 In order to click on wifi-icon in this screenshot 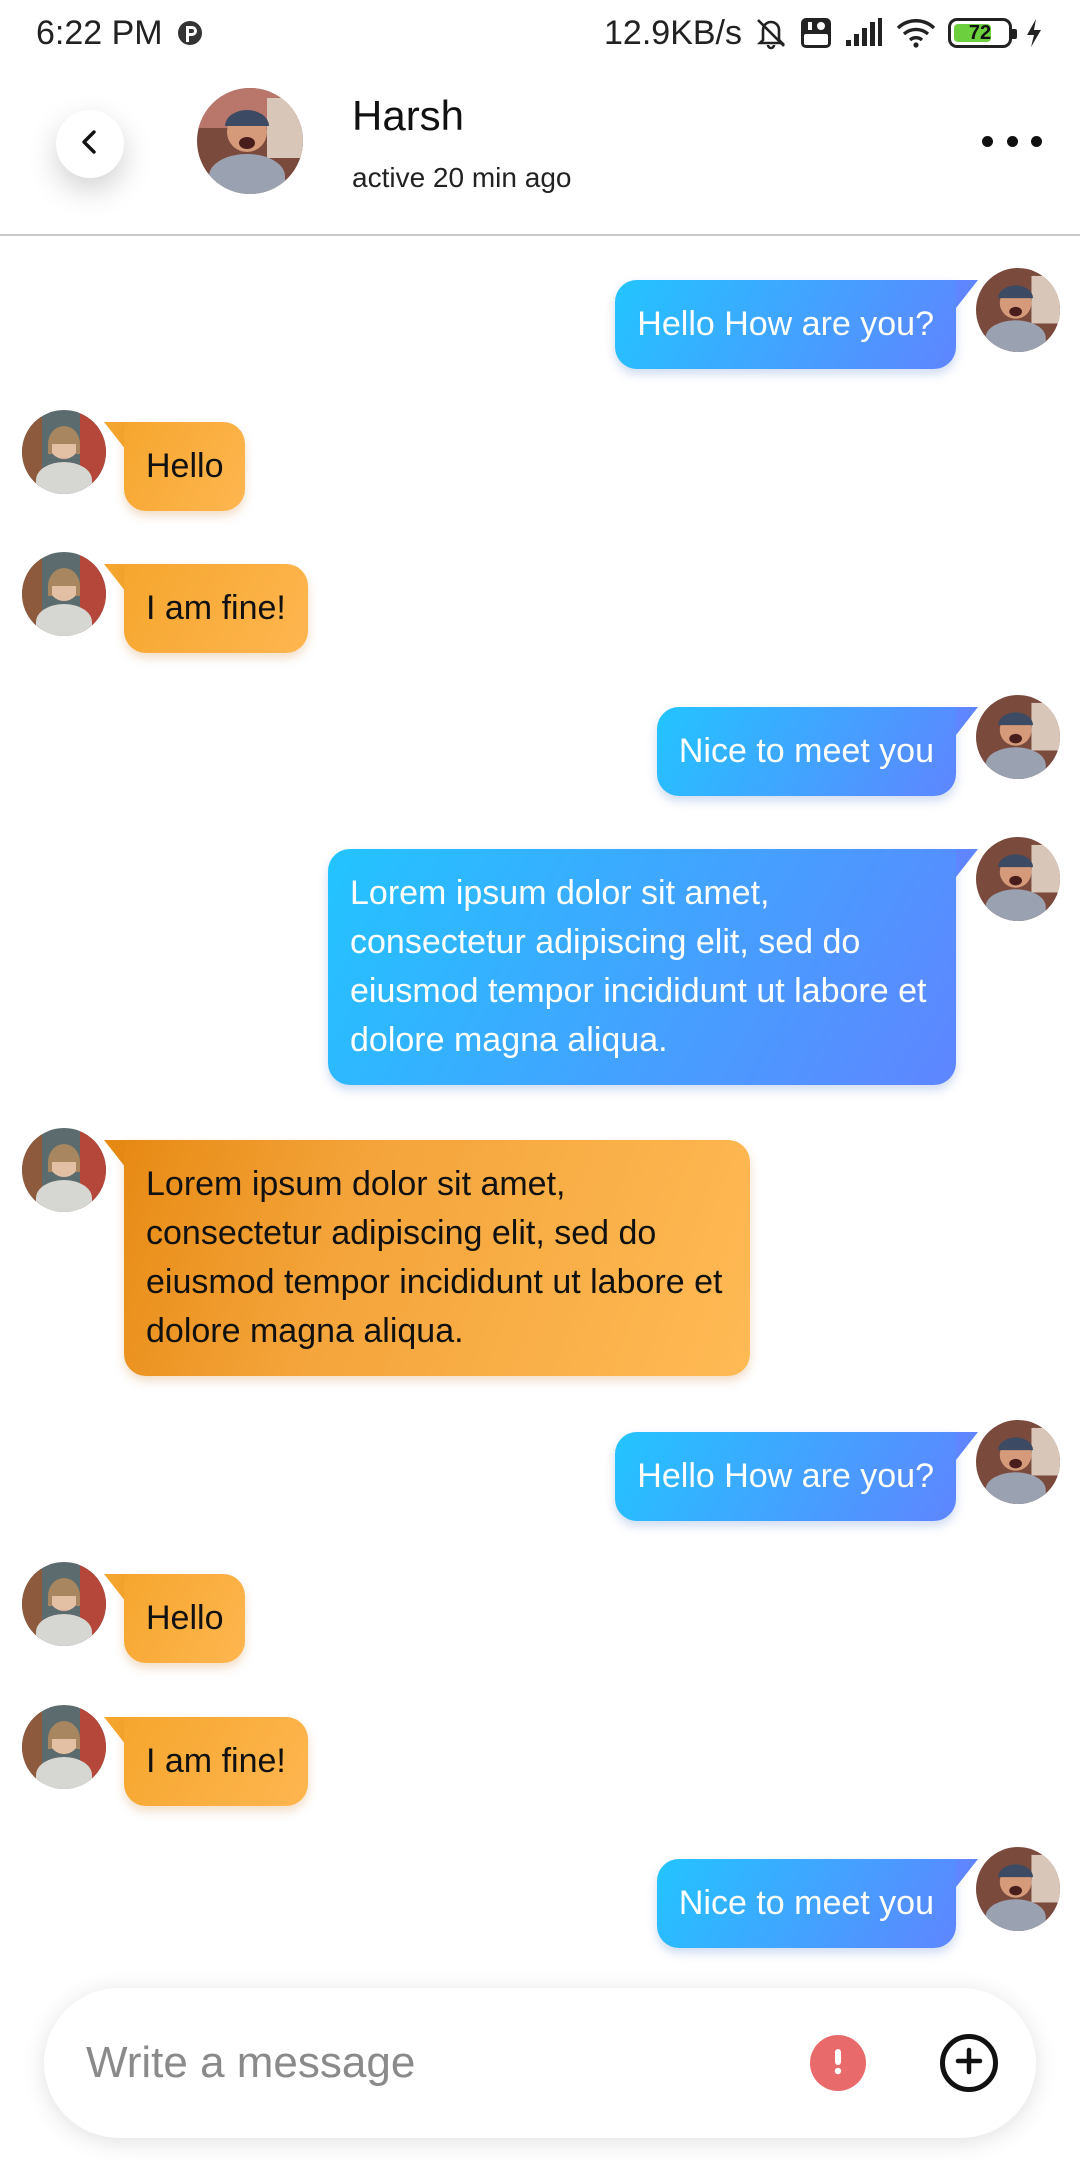, I will do `click(916, 33)`.